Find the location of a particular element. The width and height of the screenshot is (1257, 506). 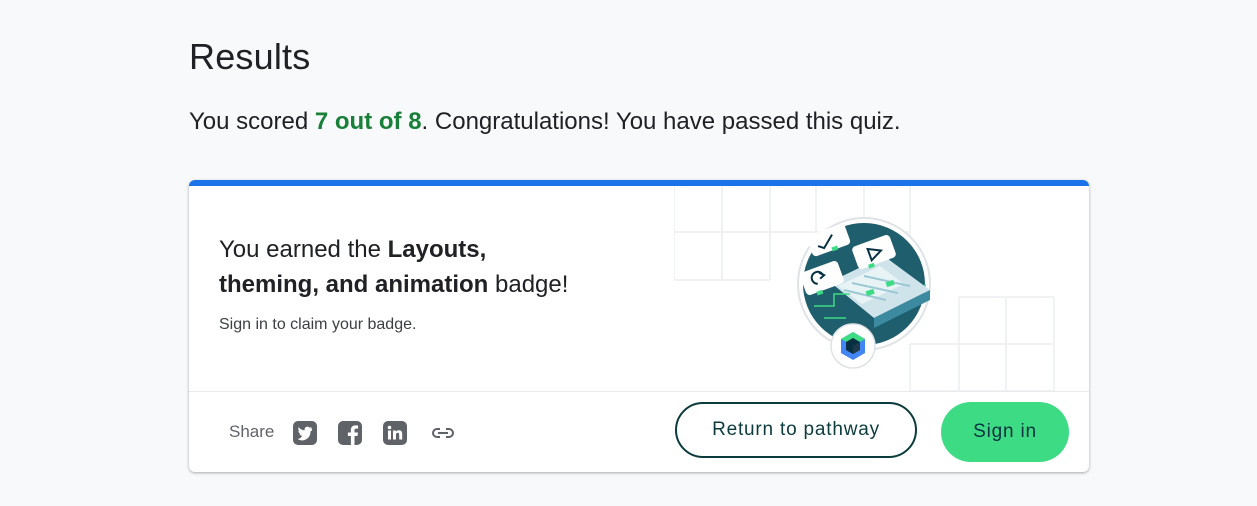

decorative-grid-bottom is located at coordinates (982, 343).